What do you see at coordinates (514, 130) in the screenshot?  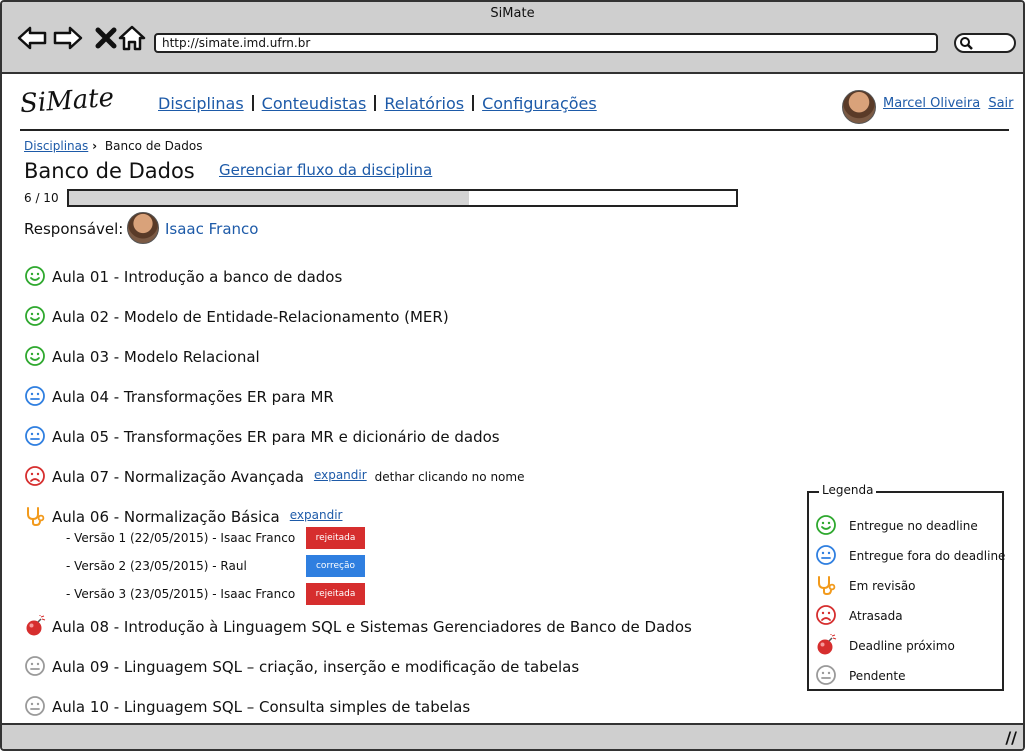 I see `header-divider` at bounding box center [514, 130].